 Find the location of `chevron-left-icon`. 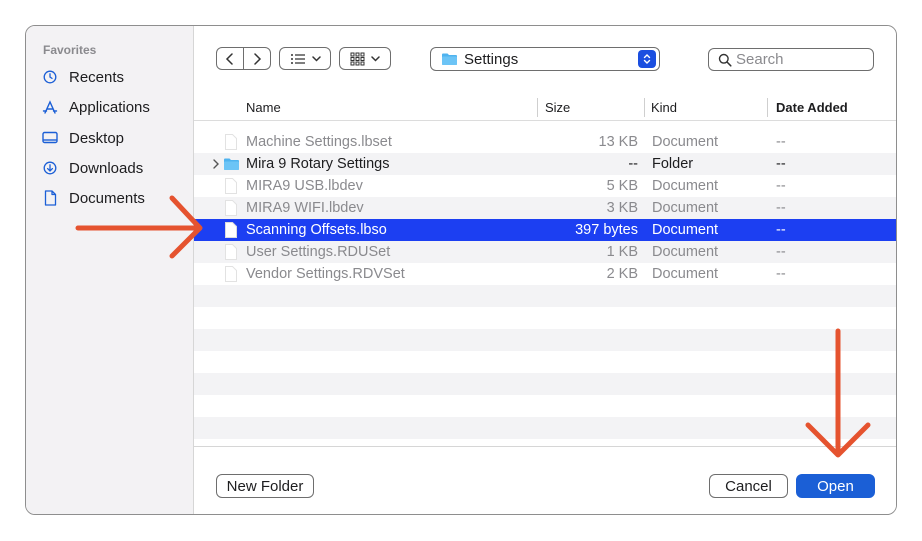

chevron-left-icon is located at coordinates (229, 58).